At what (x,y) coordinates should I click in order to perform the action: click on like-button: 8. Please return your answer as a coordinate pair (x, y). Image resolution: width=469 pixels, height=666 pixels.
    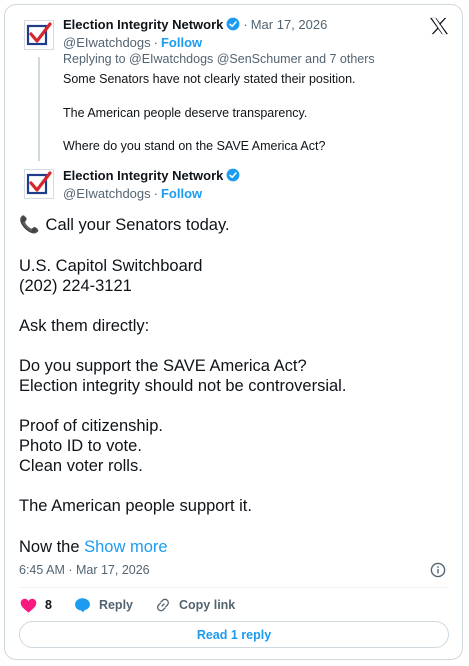
    Looking at the image, I should click on (36, 605).